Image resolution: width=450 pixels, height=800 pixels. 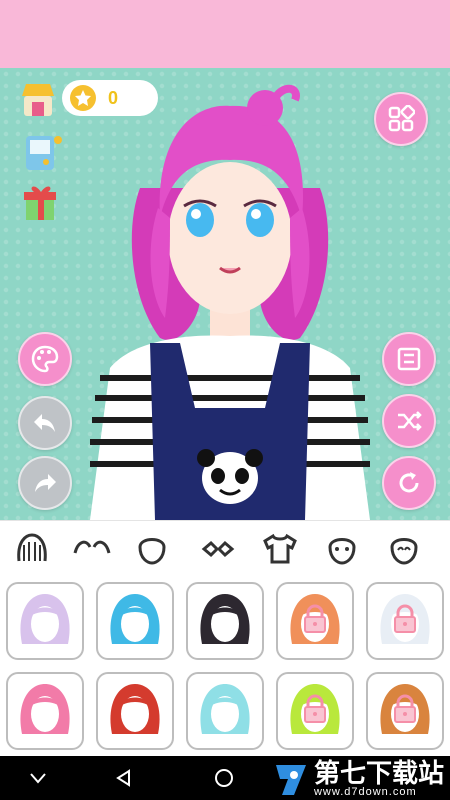 What do you see at coordinates (152, 551) in the screenshot?
I see `face-icon` at bounding box center [152, 551].